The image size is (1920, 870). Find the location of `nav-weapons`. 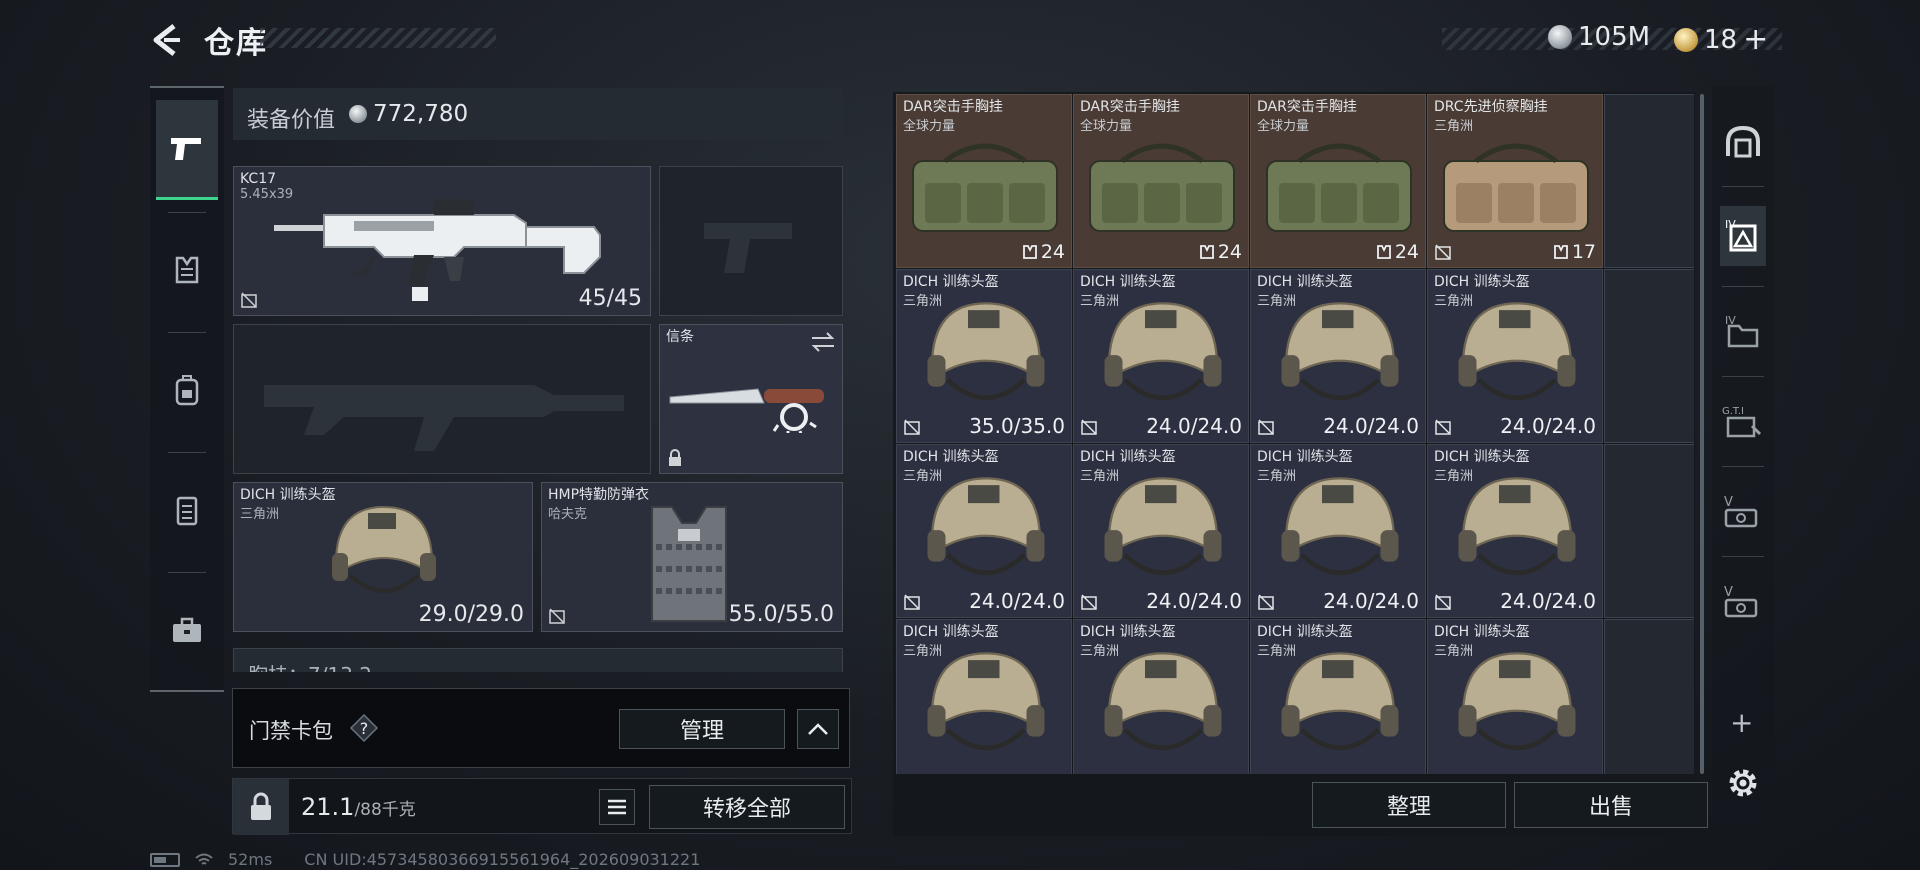

nav-weapons is located at coordinates (187, 150).